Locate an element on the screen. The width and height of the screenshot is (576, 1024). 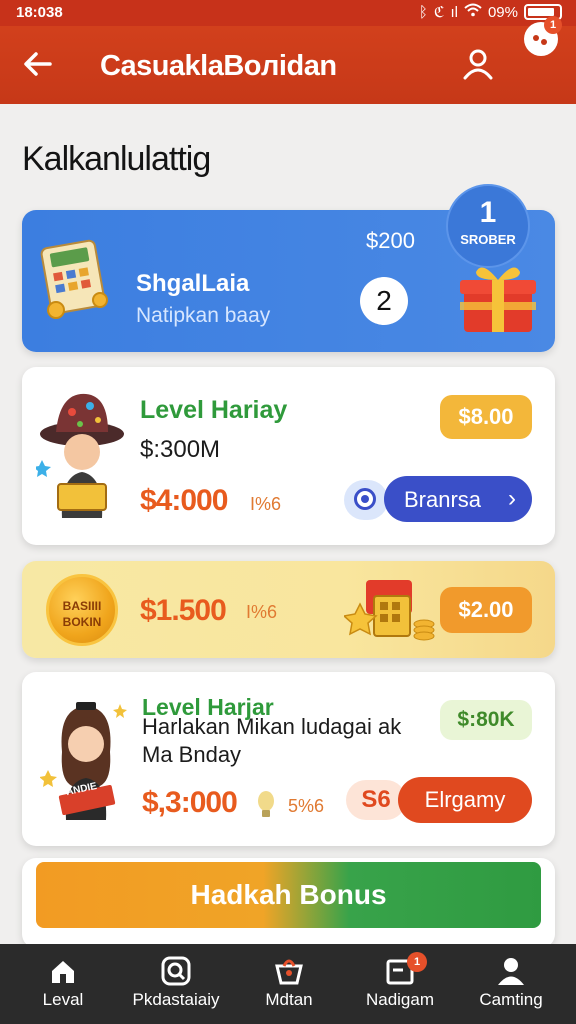
reward-count: 2 is located at coordinates (384, 301).